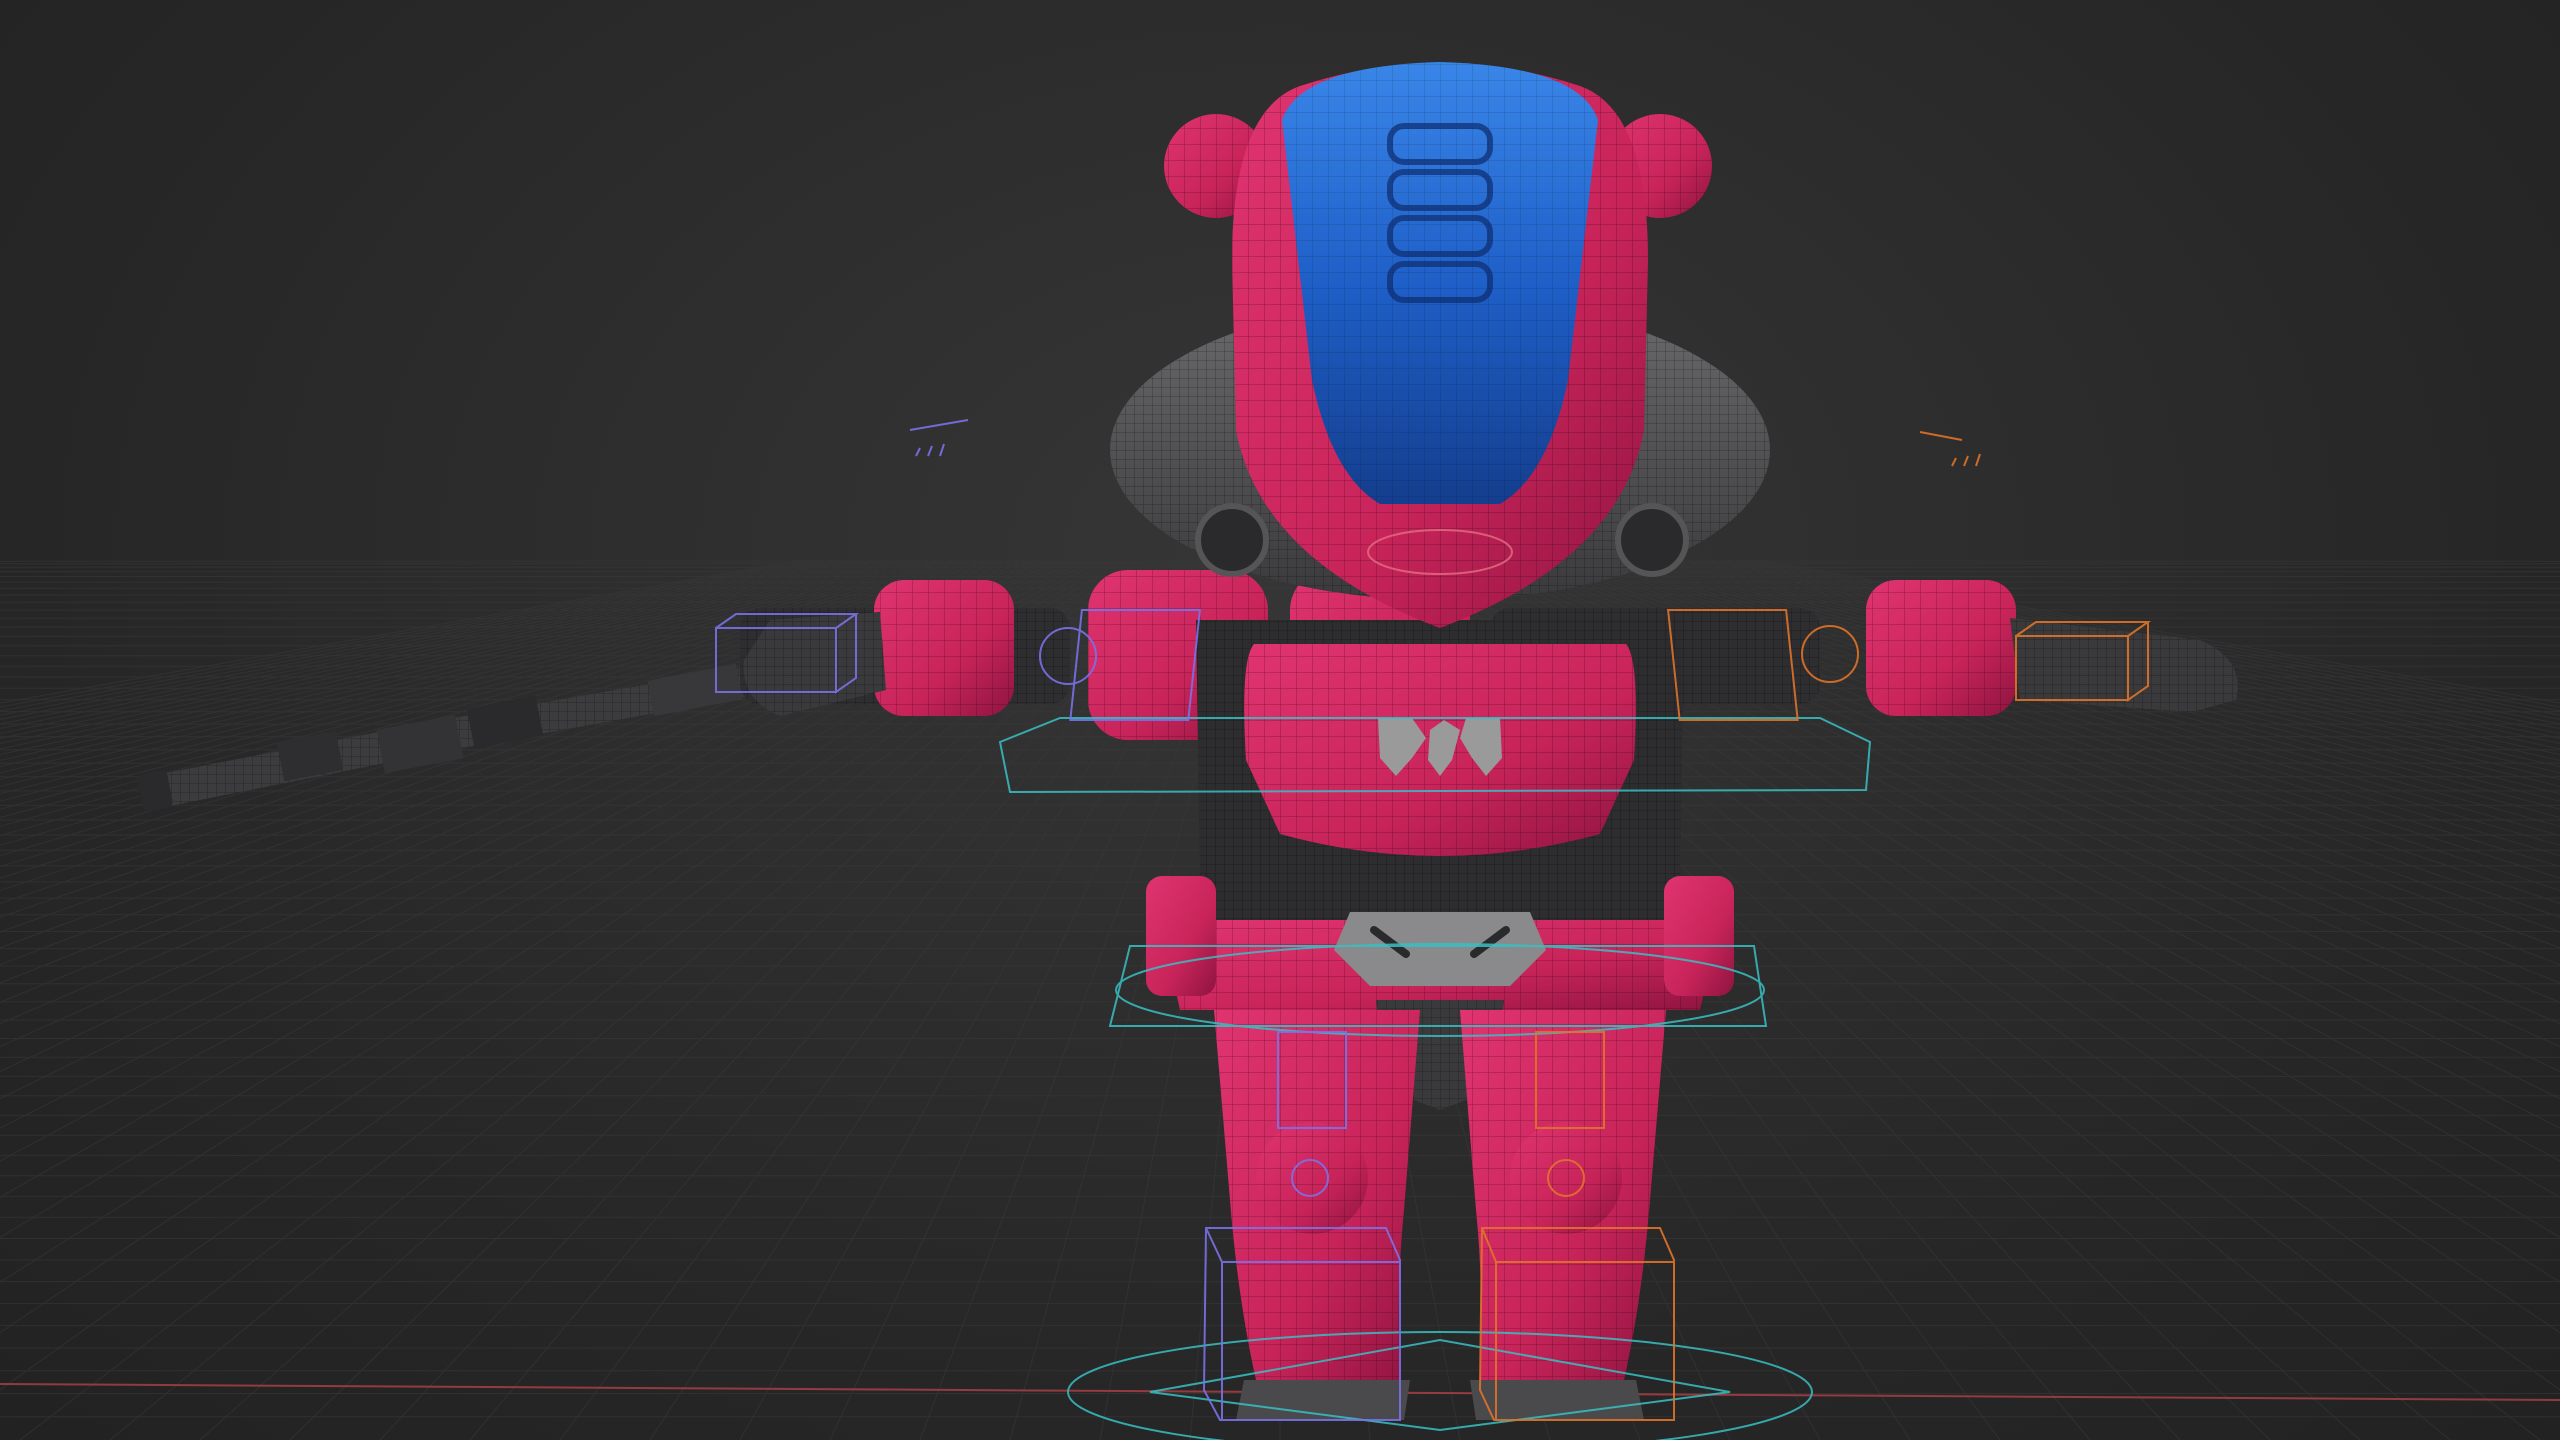 The height and width of the screenshot is (1440, 2560). What do you see at coordinates (1440, 949) in the screenshot?
I see `belt-buckle` at bounding box center [1440, 949].